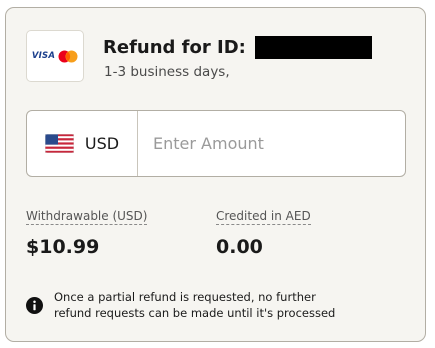 The width and height of the screenshot is (435, 348). I want to click on amount-input, so click(271, 143).